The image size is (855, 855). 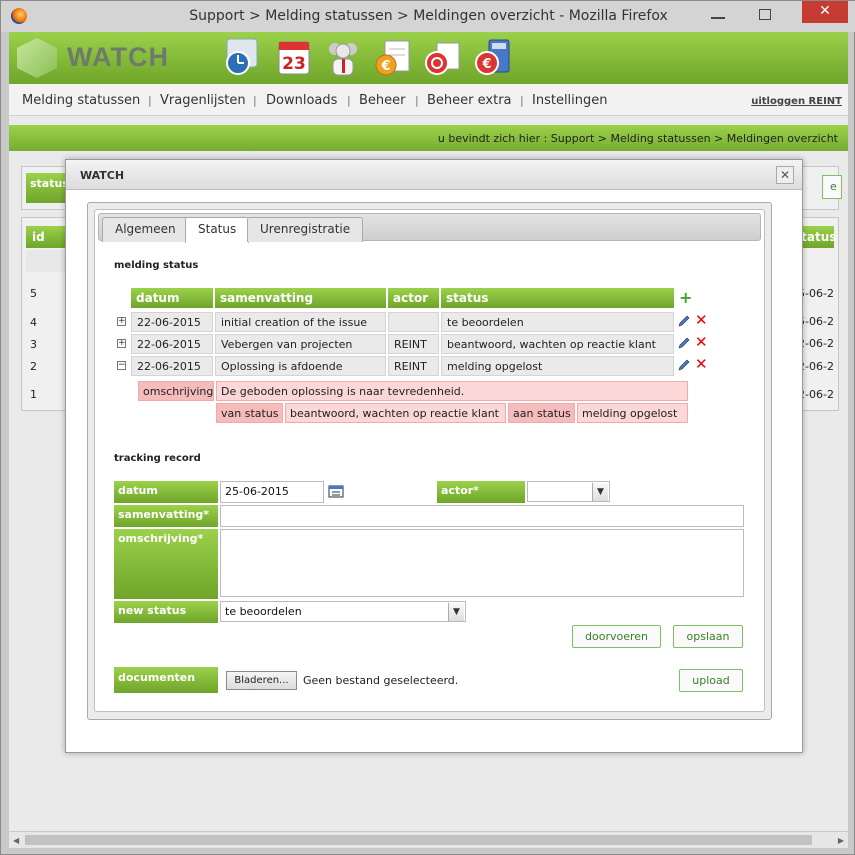 I want to click on samenvatting-field, so click(x=482, y=516).